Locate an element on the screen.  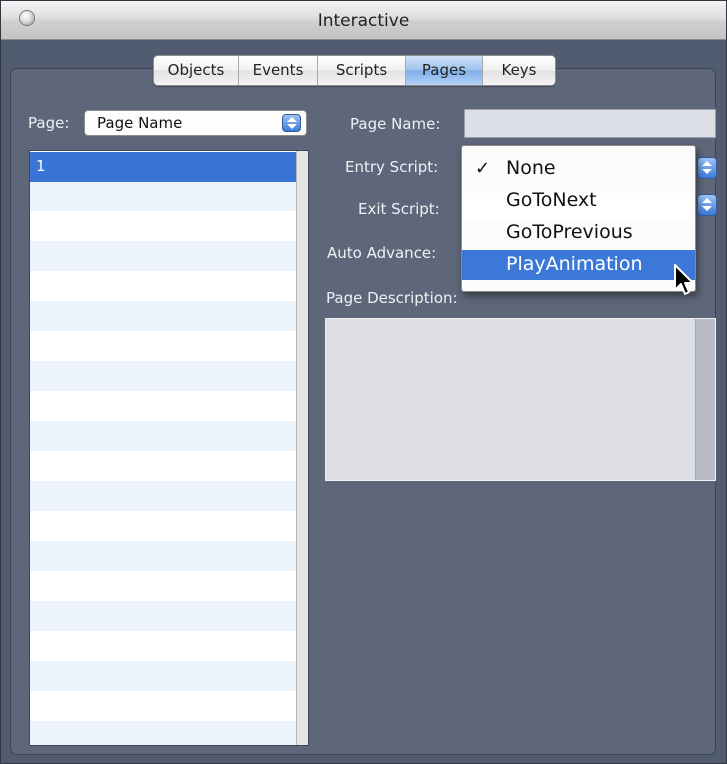
window-title: Interactive is located at coordinates (363, 21).